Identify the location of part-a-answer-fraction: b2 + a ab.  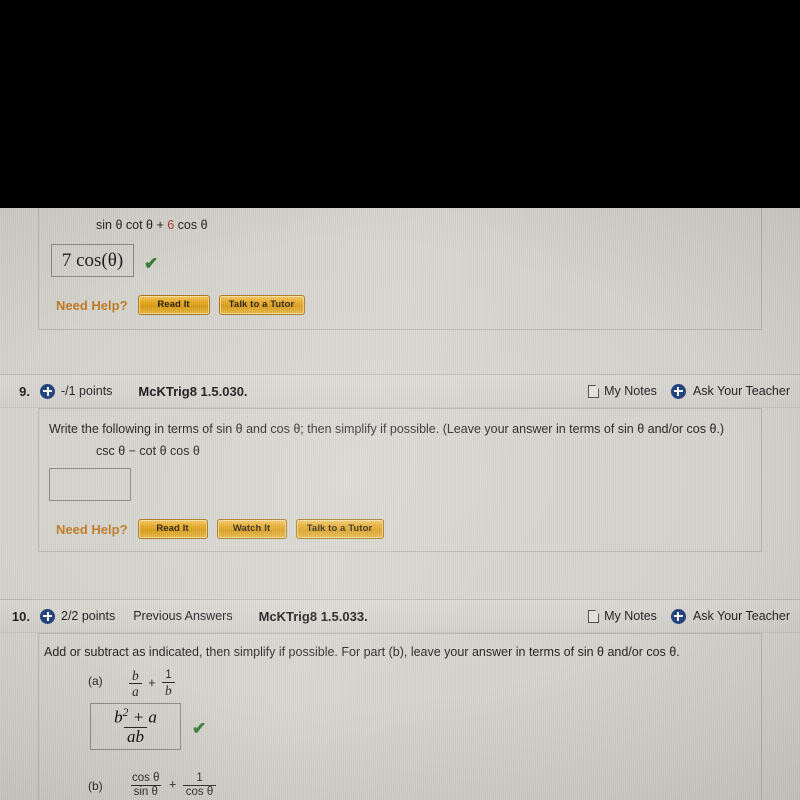
(135, 726).